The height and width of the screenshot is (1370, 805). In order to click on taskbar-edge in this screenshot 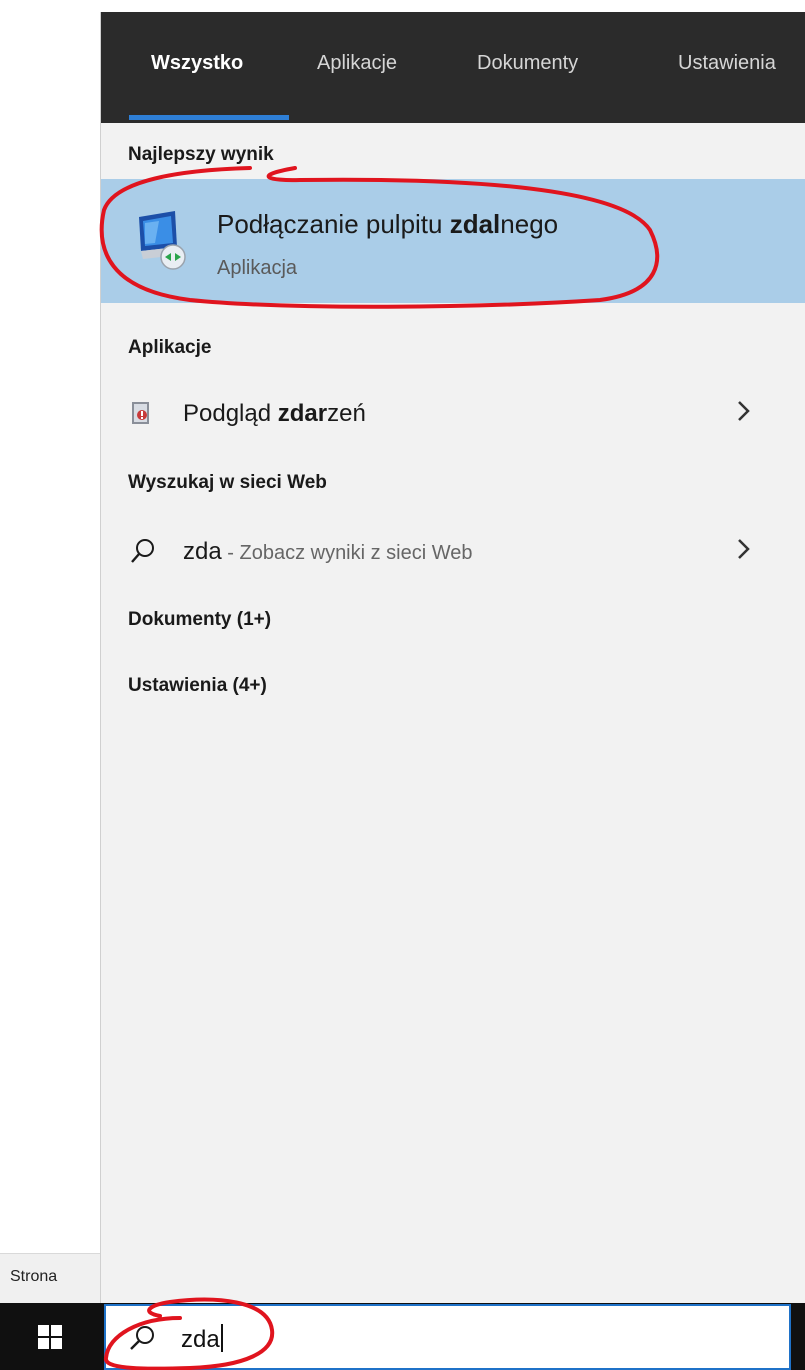, I will do `click(798, 1336)`.